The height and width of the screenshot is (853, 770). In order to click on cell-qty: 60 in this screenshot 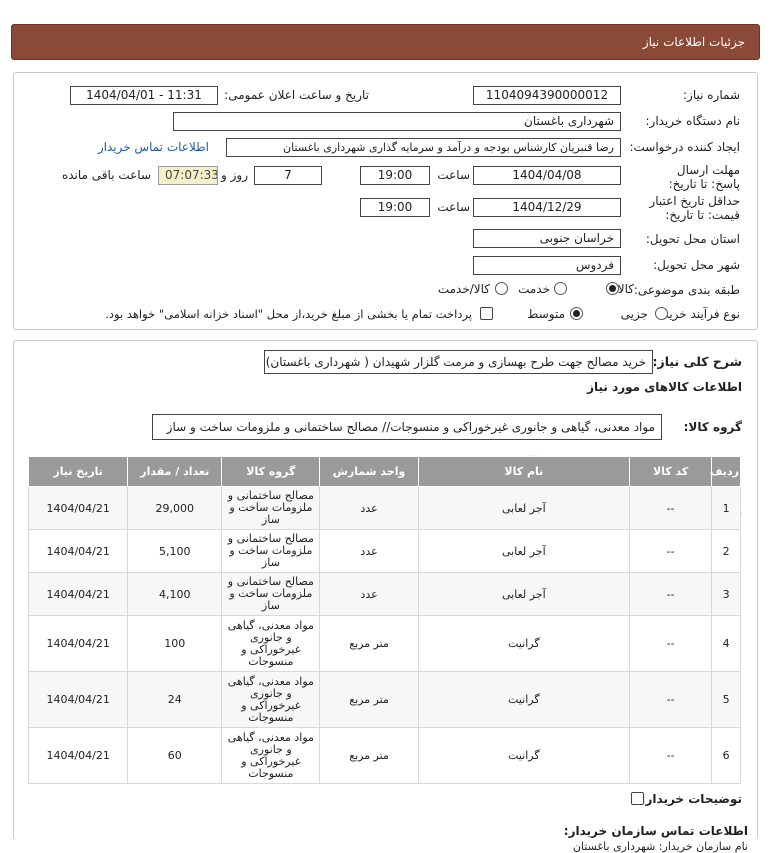, I will do `click(175, 755)`.